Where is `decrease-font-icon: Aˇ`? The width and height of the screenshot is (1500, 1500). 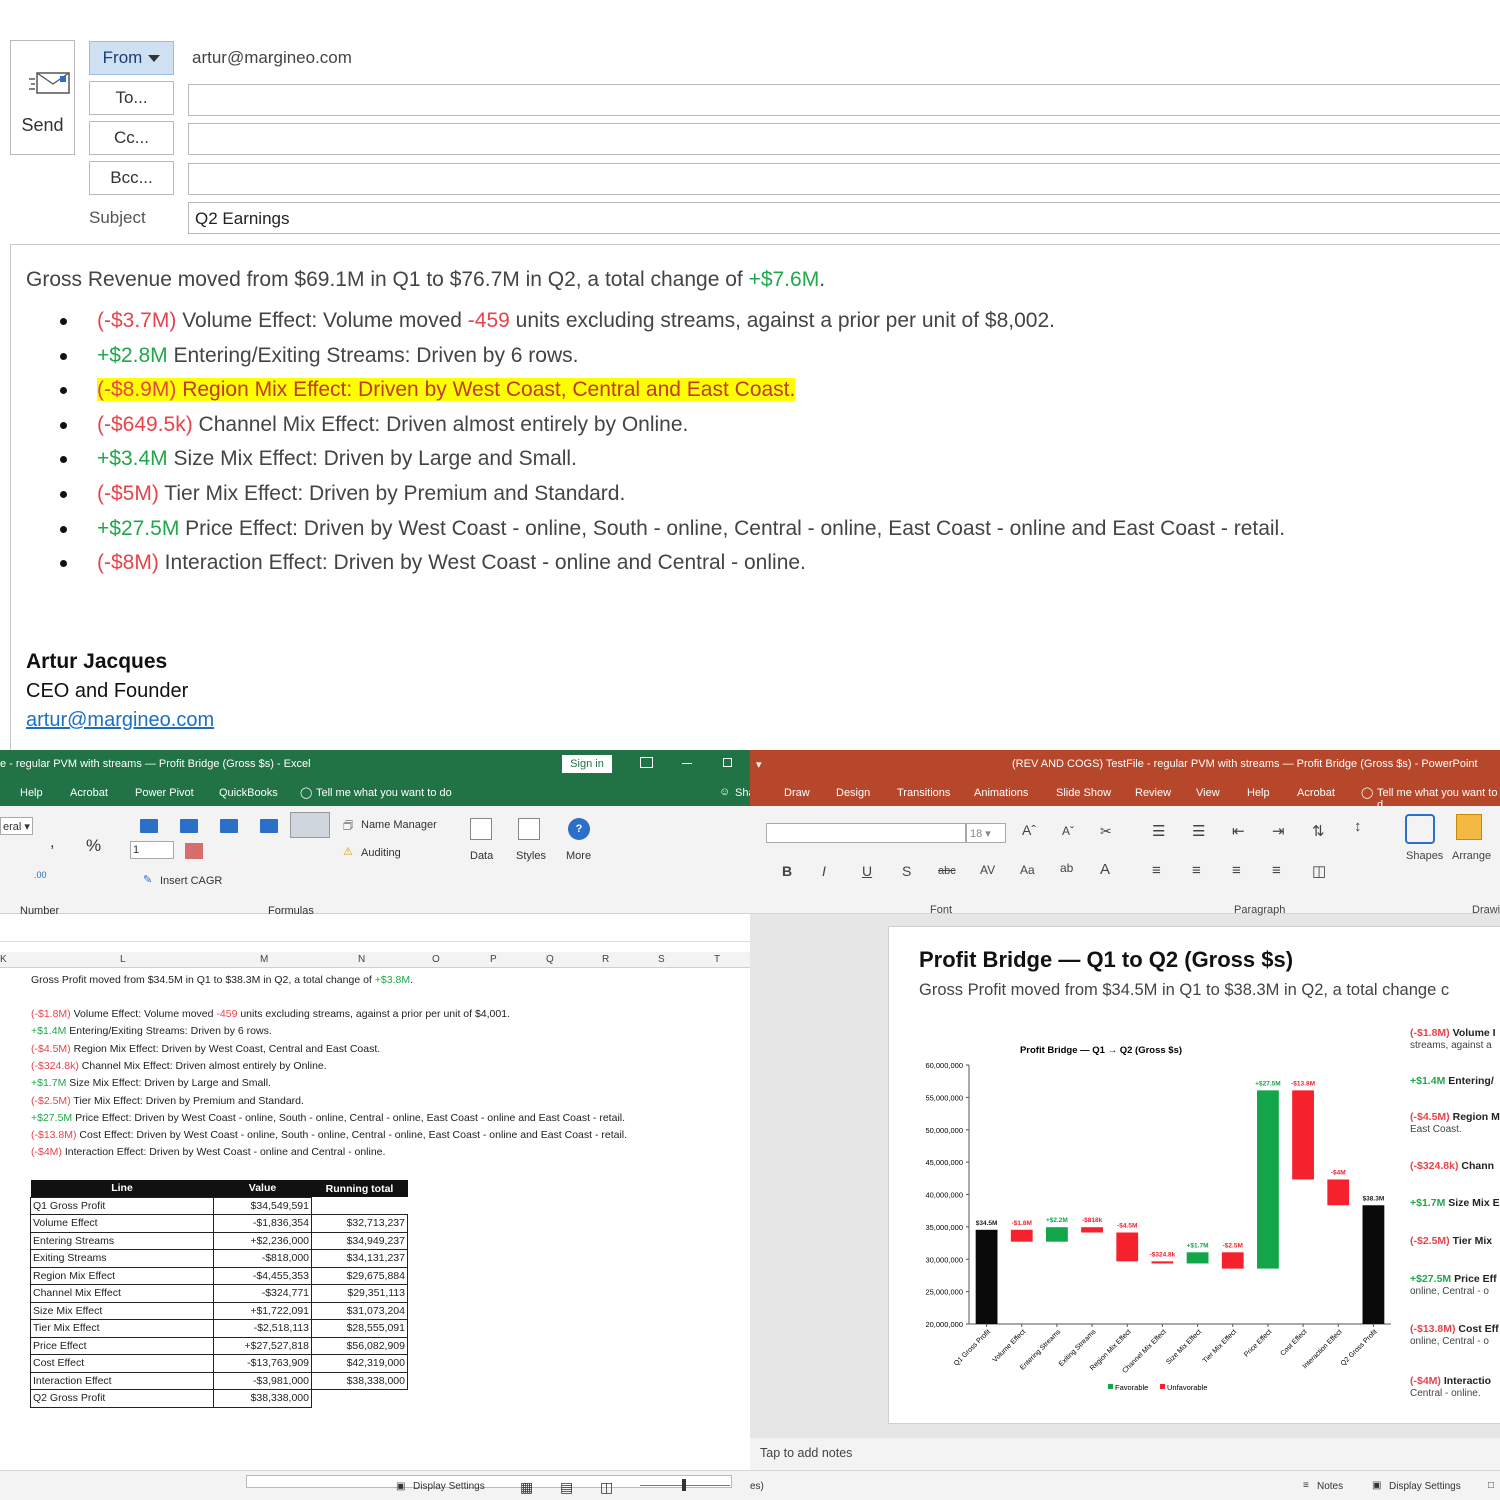
decrease-font-icon: Aˇ is located at coordinates (1068, 831).